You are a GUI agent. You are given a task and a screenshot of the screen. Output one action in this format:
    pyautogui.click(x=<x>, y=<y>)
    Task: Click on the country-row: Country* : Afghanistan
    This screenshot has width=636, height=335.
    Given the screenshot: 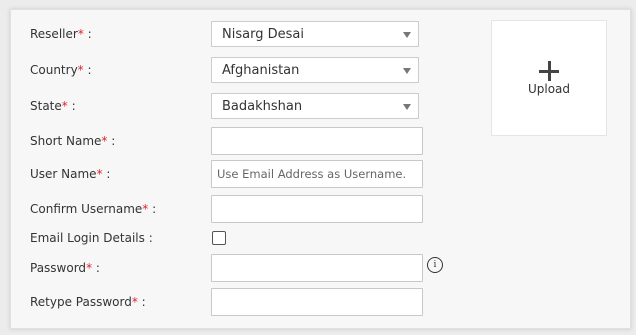 What is the action you would take?
    pyautogui.click(x=246, y=70)
    